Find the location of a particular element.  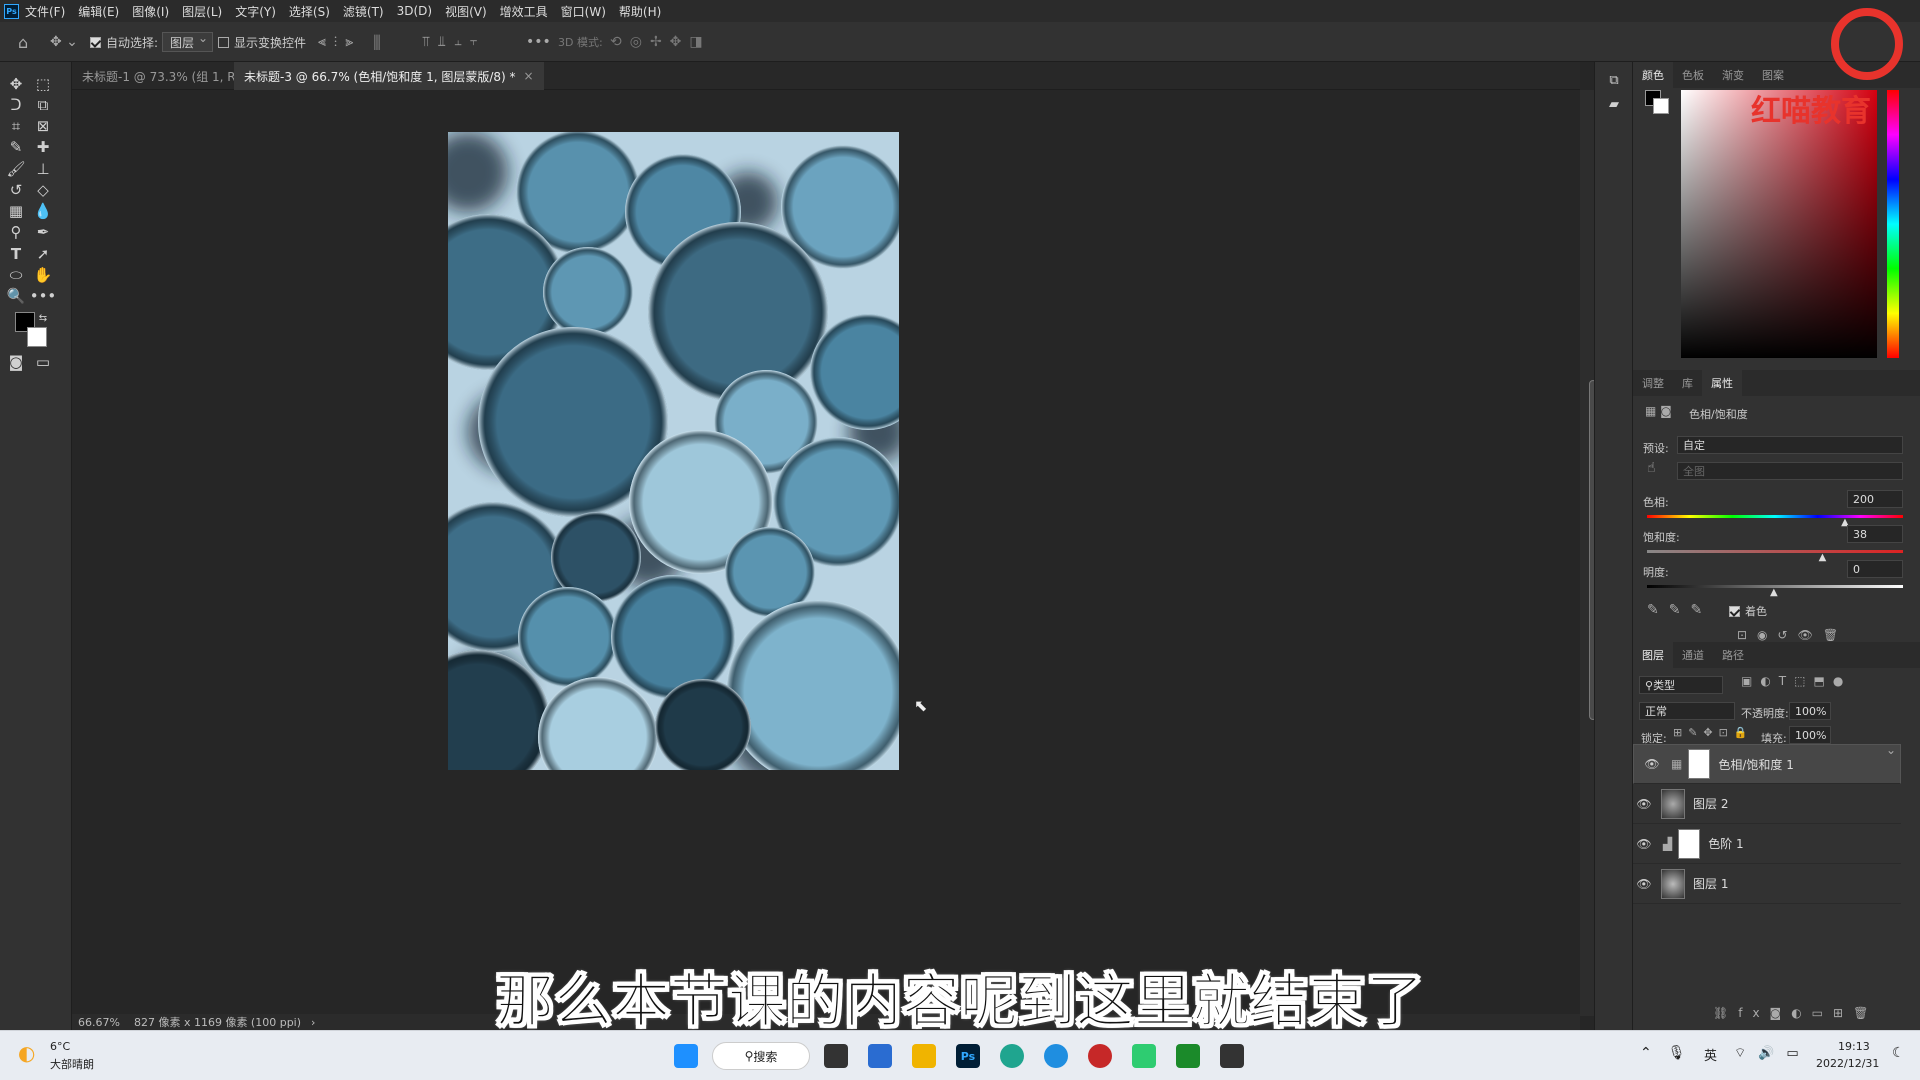

menu-3d: 3D(D) is located at coordinates (414, 11).